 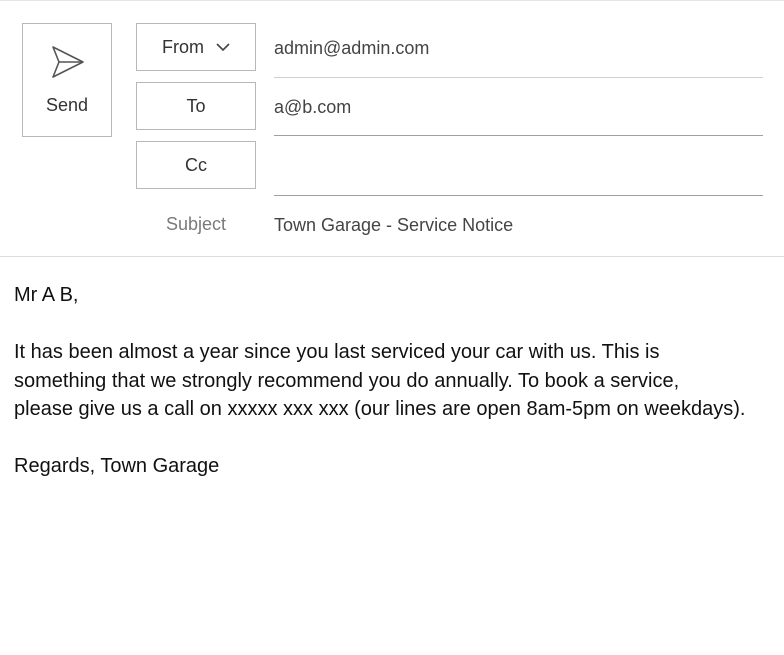 I want to click on chevron-down-icon, so click(x=223, y=47).